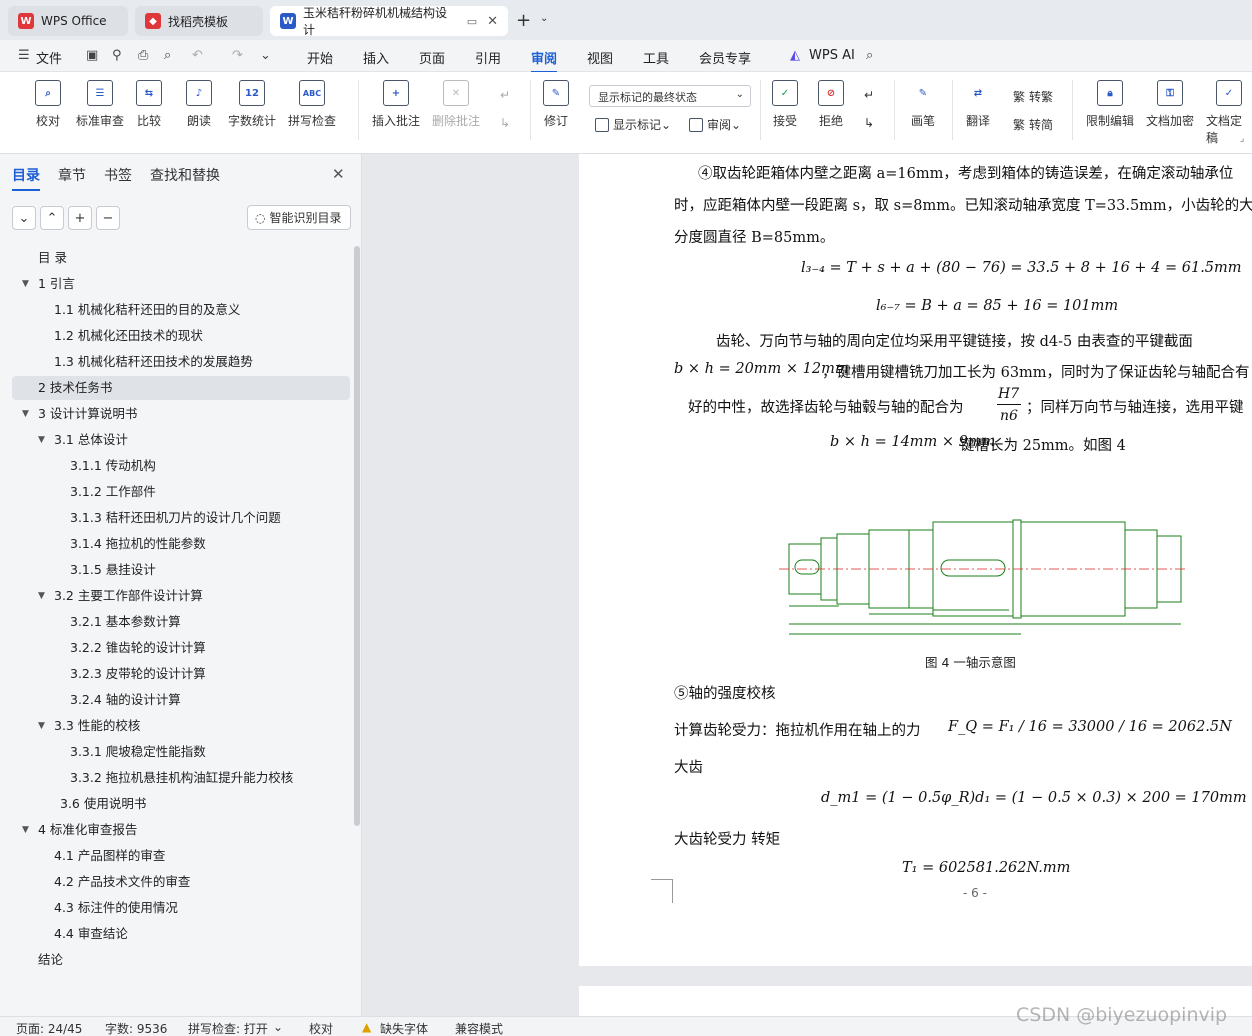 The image size is (1252, 1036). Describe the element at coordinates (181, 362) in the screenshot. I see `toc-item: 1.3 机械化秸秆还田技术的发展趋势` at that location.